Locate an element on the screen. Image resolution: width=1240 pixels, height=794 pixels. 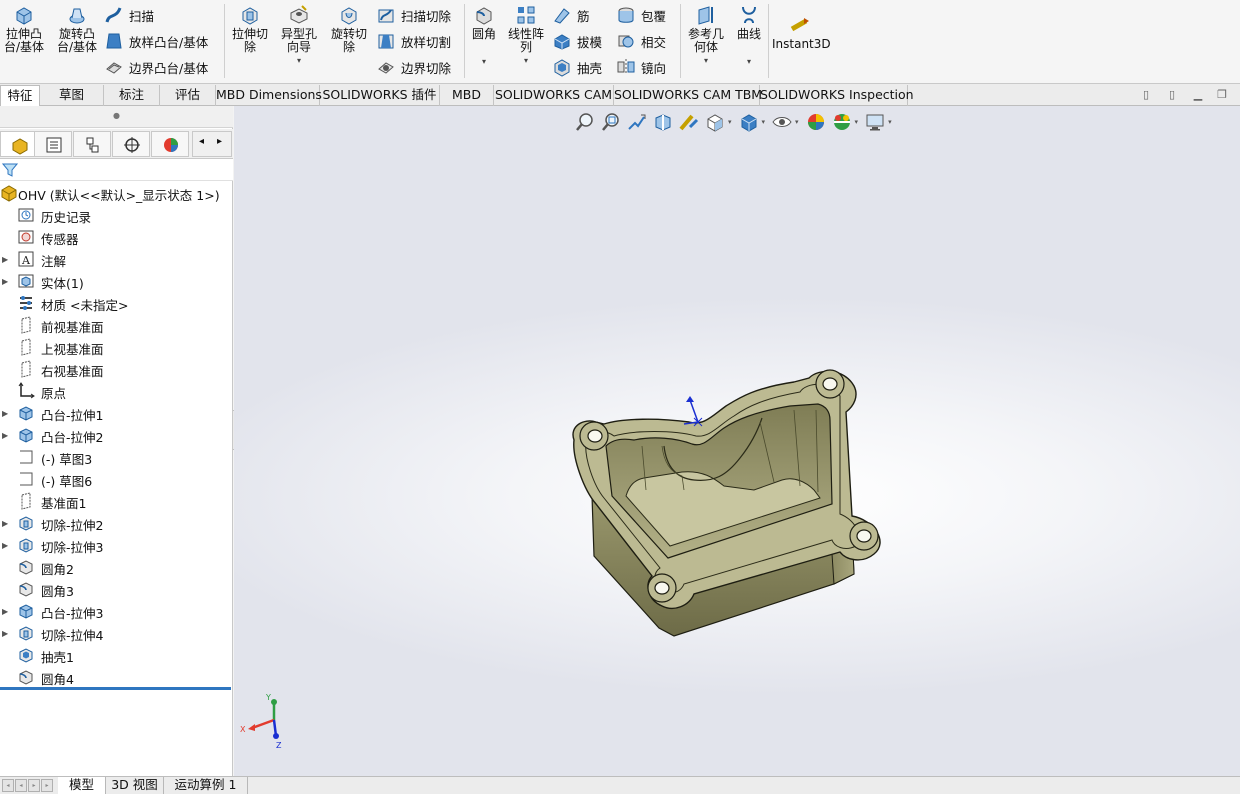
property-manager-tab is located at coordinates (53, 144).